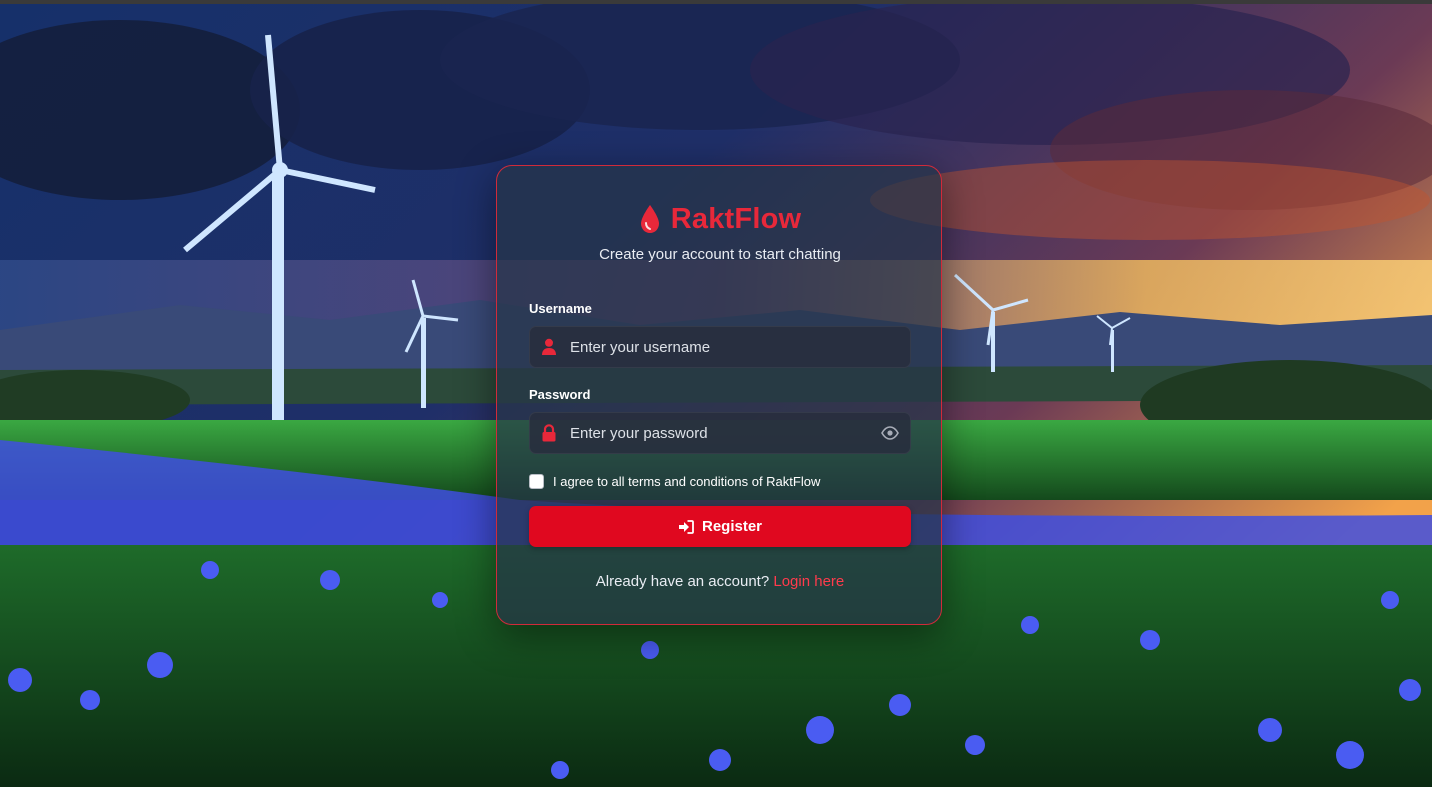  What do you see at coordinates (536, 481) in the screenshot?
I see `terms-checkbox` at bounding box center [536, 481].